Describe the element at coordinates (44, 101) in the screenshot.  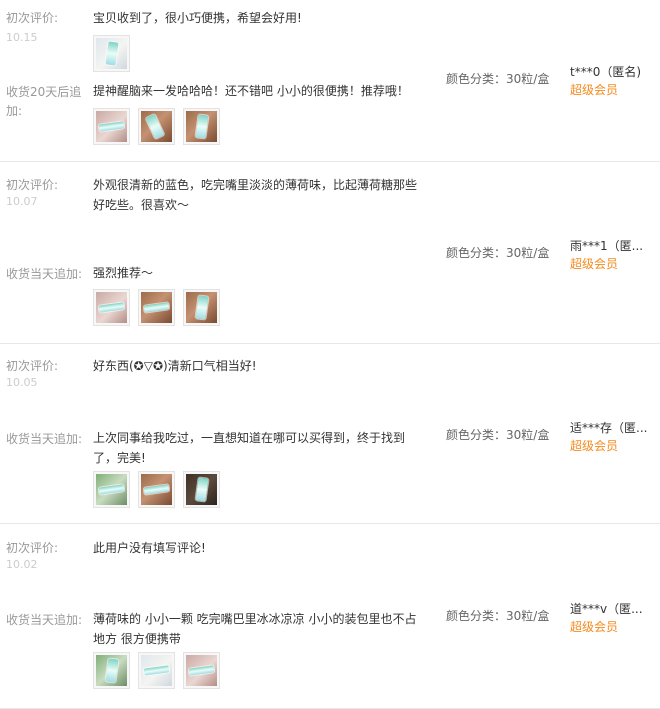
I see `follow-up-label: 收货20天后追加:` at that location.